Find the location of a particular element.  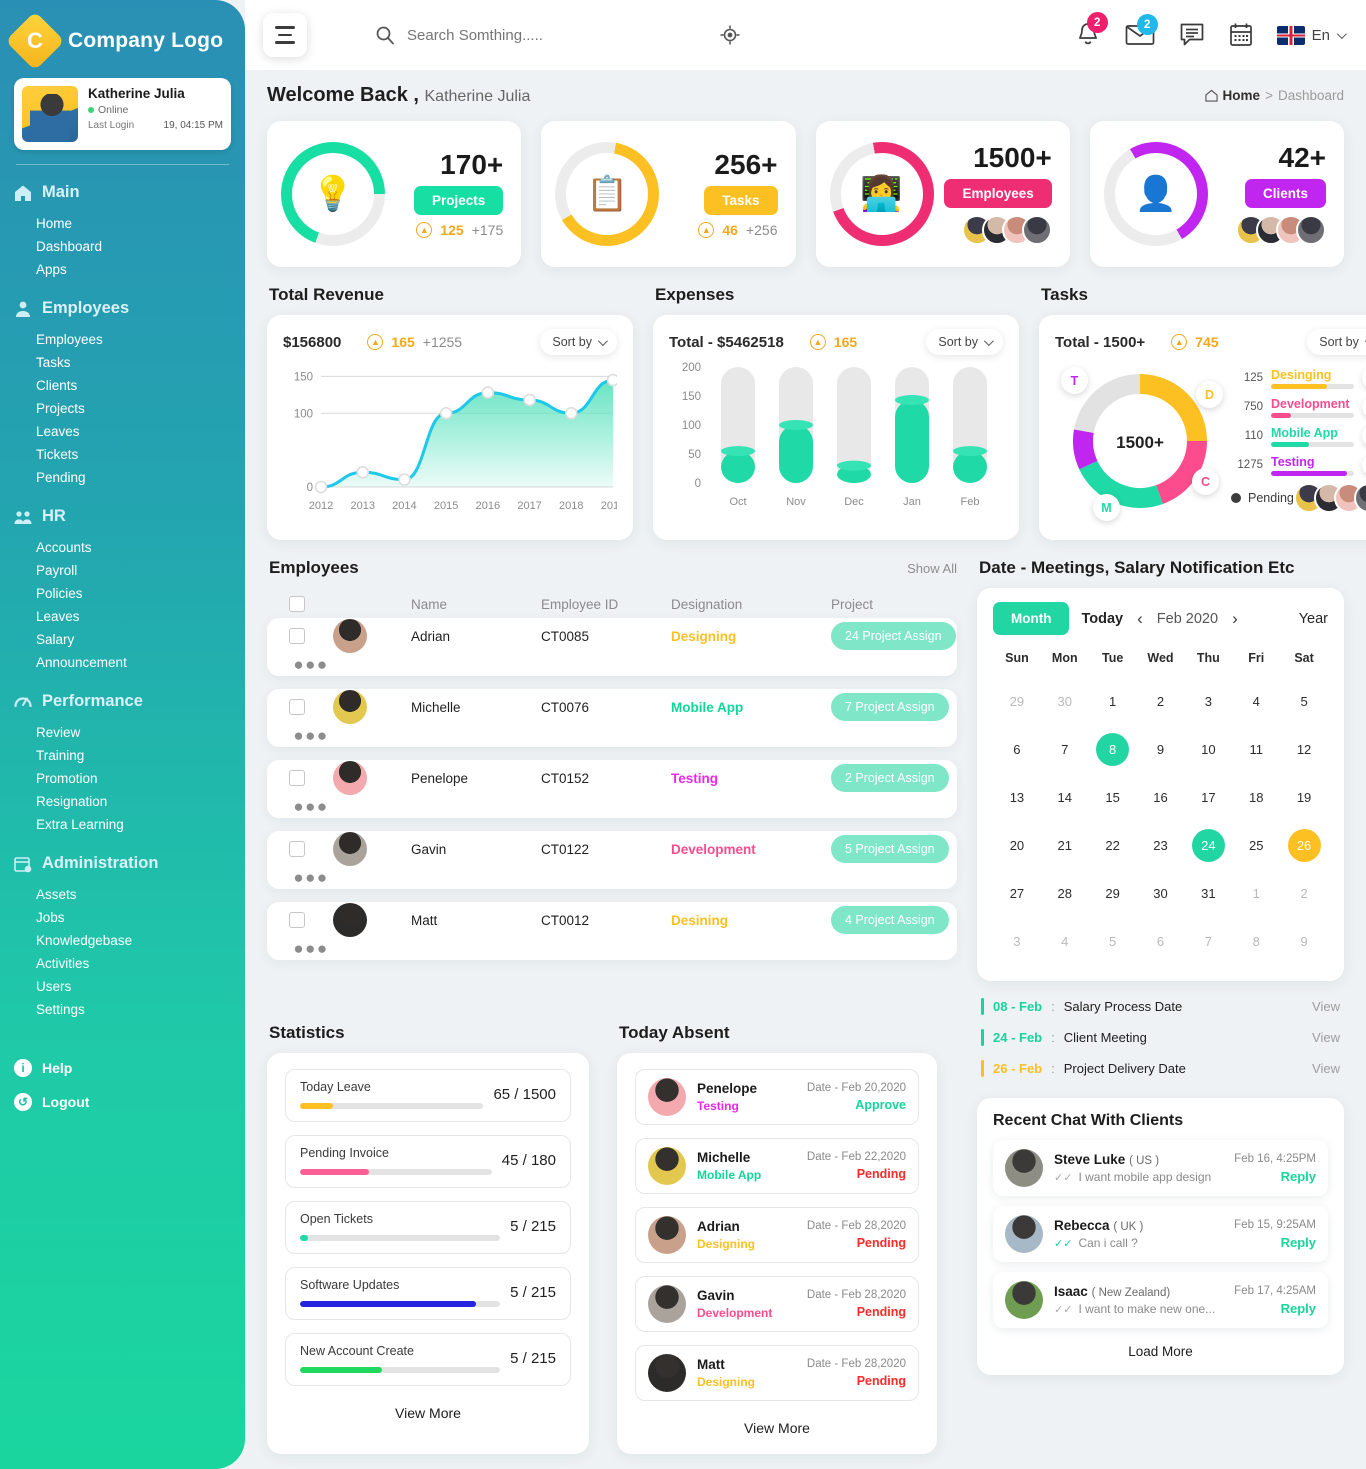

messages-button: 2 is located at coordinates (1141, 30).